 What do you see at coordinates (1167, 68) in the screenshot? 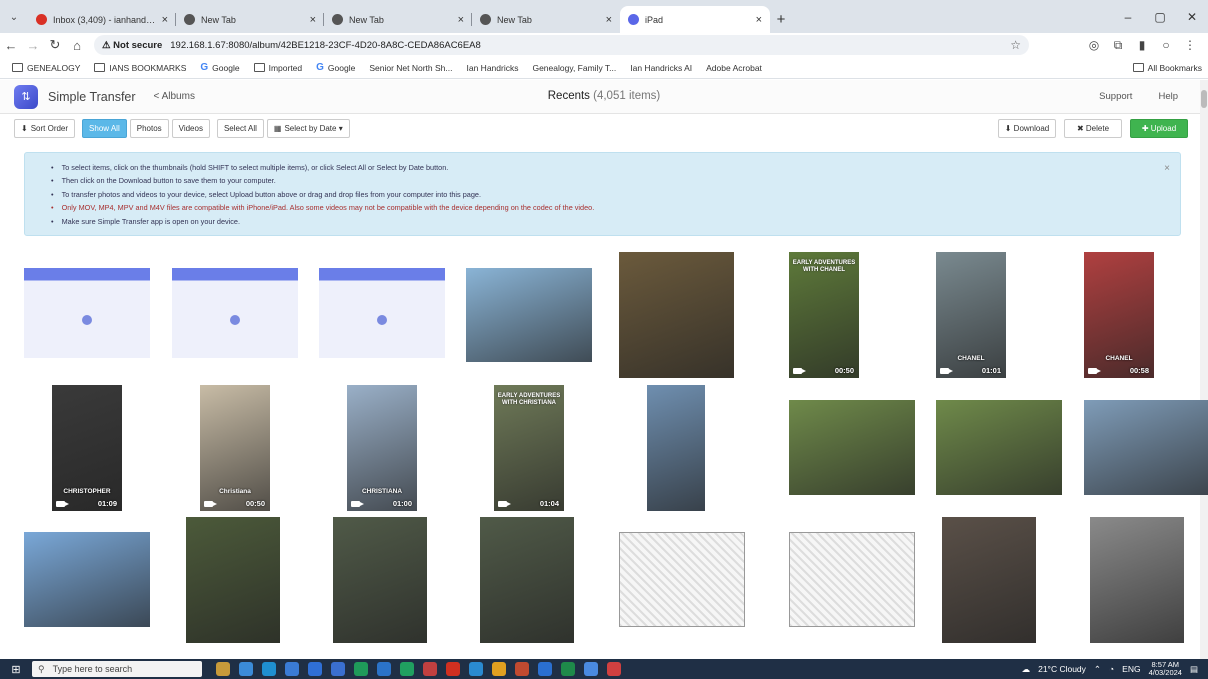
I see `all-bookmarks-button: All Bookmarks` at bounding box center [1167, 68].